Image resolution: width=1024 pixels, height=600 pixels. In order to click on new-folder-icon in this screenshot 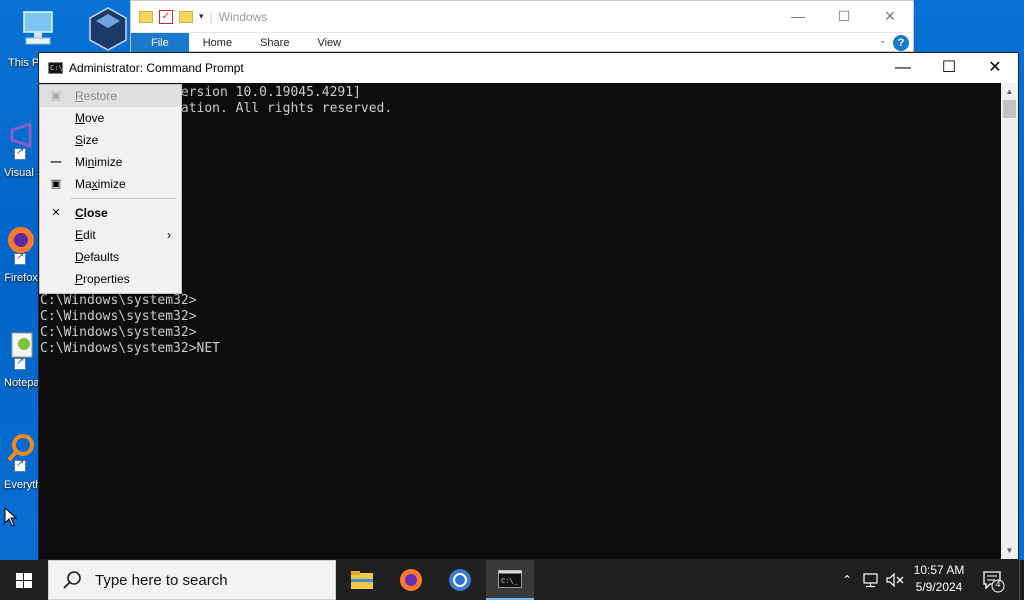, I will do `click(186, 16)`.